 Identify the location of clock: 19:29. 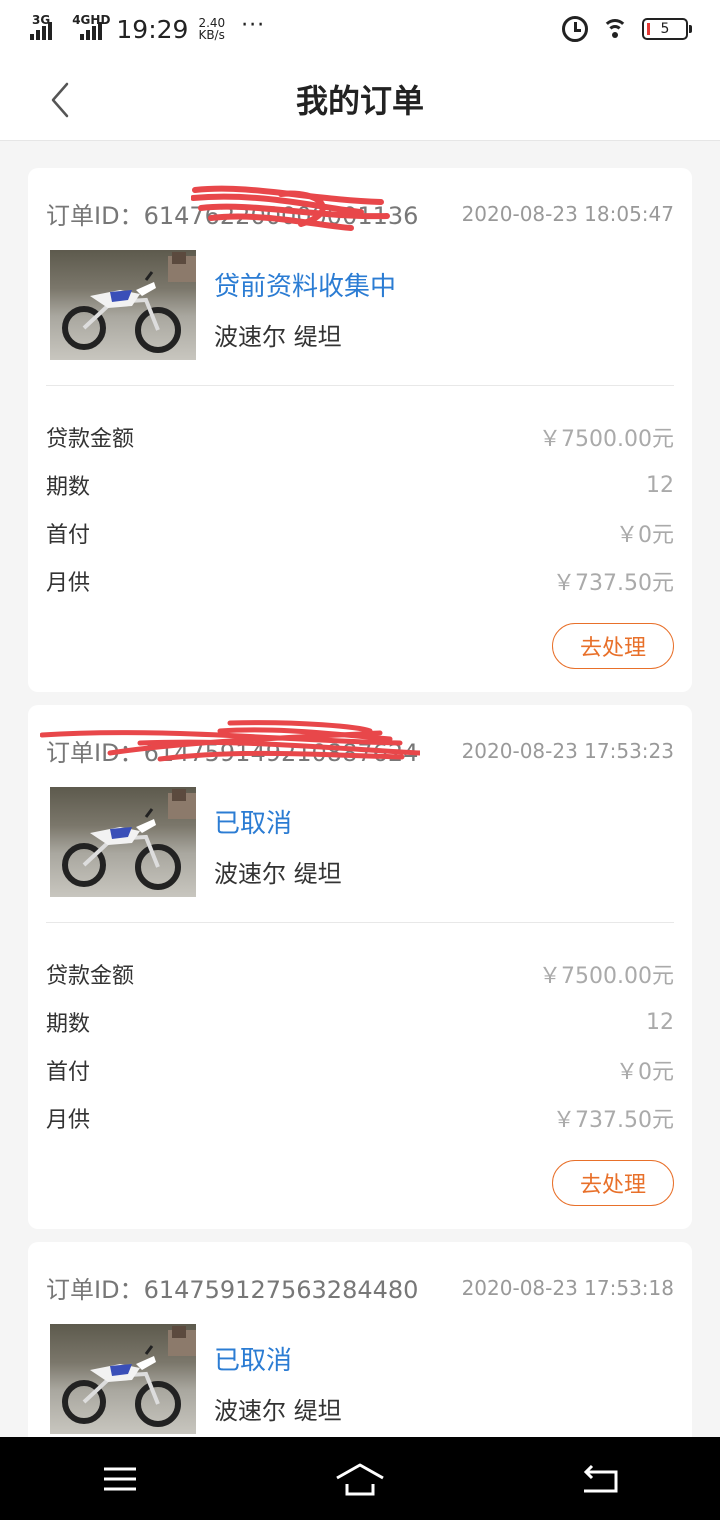
(152, 29).